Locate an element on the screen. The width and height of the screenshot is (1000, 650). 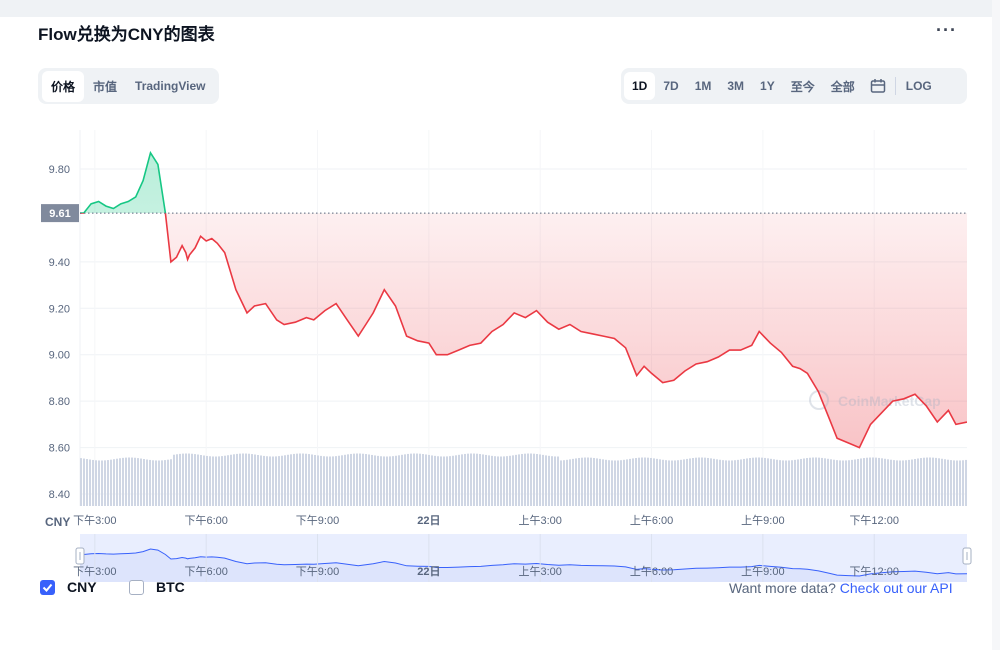
chart-type-tabs: 价格 市值 TradingView is located at coordinates (128, 86).